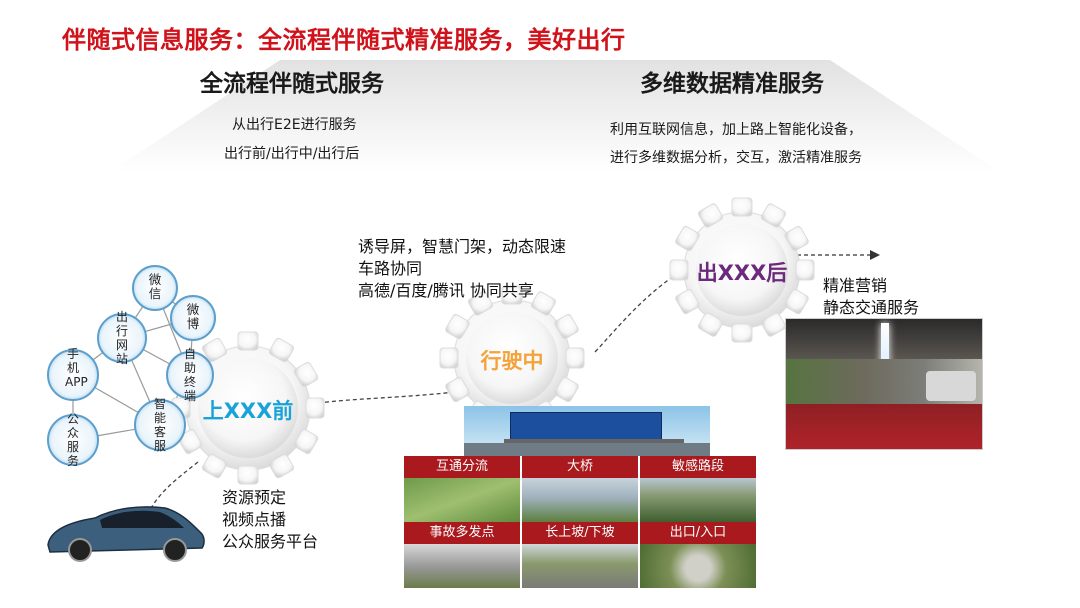 The image size is (1080, 608). Describe the element at coordinates (386, 397) in the screenshot. I see `connector-before-during` at that location.